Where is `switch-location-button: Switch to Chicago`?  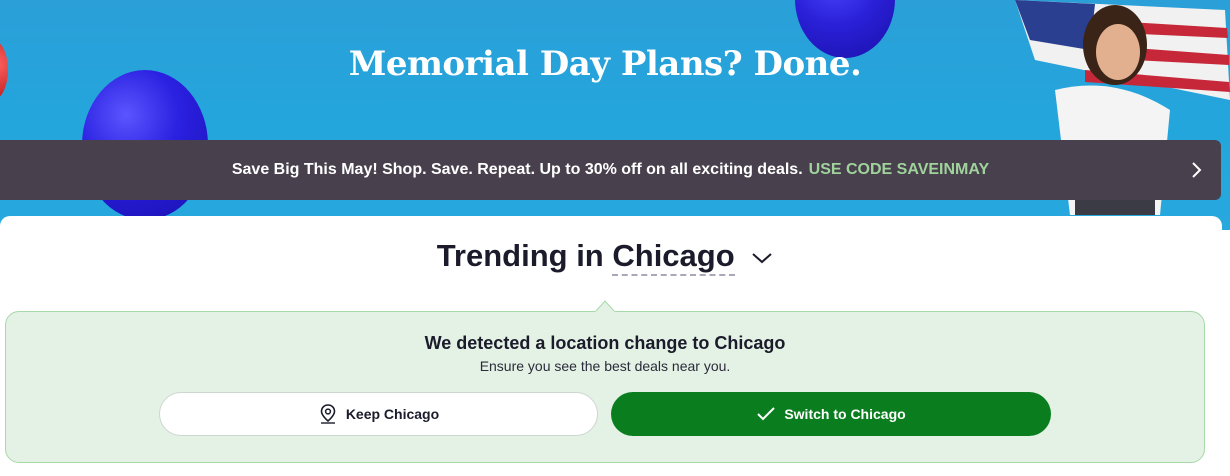 switch-location-button: Switch to Chicago is located at coordinates (831, 414).